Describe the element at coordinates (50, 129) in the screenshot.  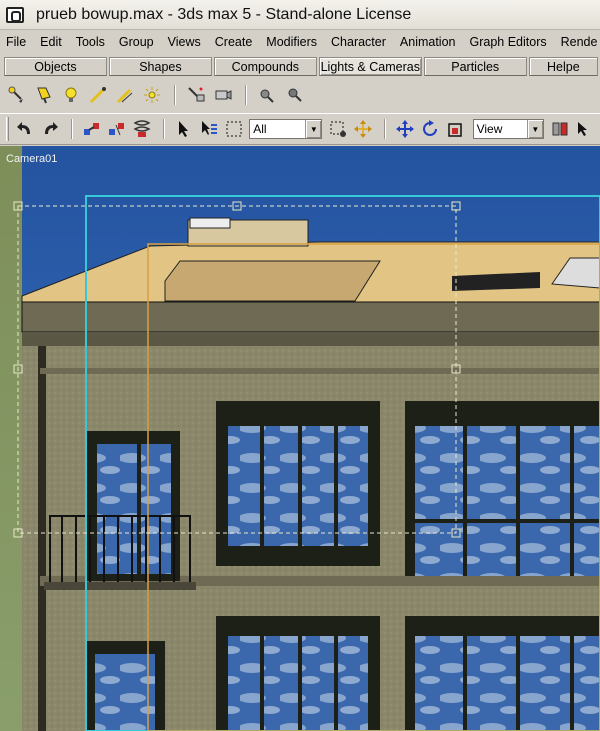
I see `redo-icon` at that location.